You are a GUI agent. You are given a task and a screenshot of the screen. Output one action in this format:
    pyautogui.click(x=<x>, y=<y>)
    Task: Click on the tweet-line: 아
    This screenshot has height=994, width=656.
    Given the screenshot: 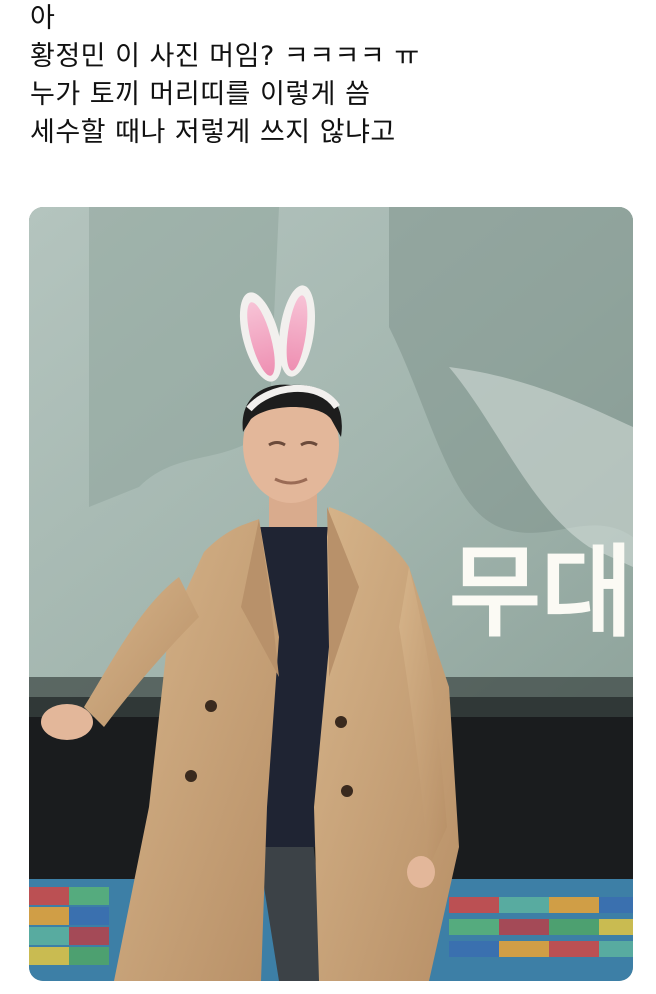 What is the action you would take?
    pyautogui.click(x=43, y=18)
    